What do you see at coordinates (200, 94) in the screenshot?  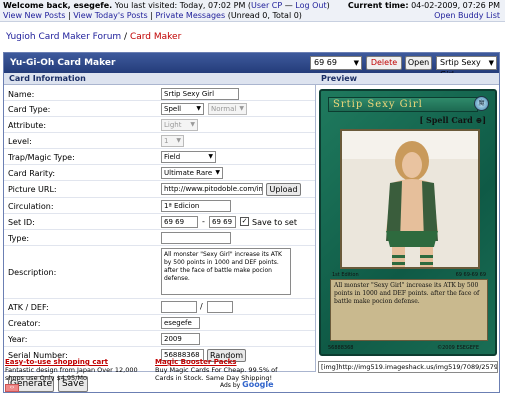 I see `name-input: Srtip Sexy Girl` at bounding box center [200, 94].